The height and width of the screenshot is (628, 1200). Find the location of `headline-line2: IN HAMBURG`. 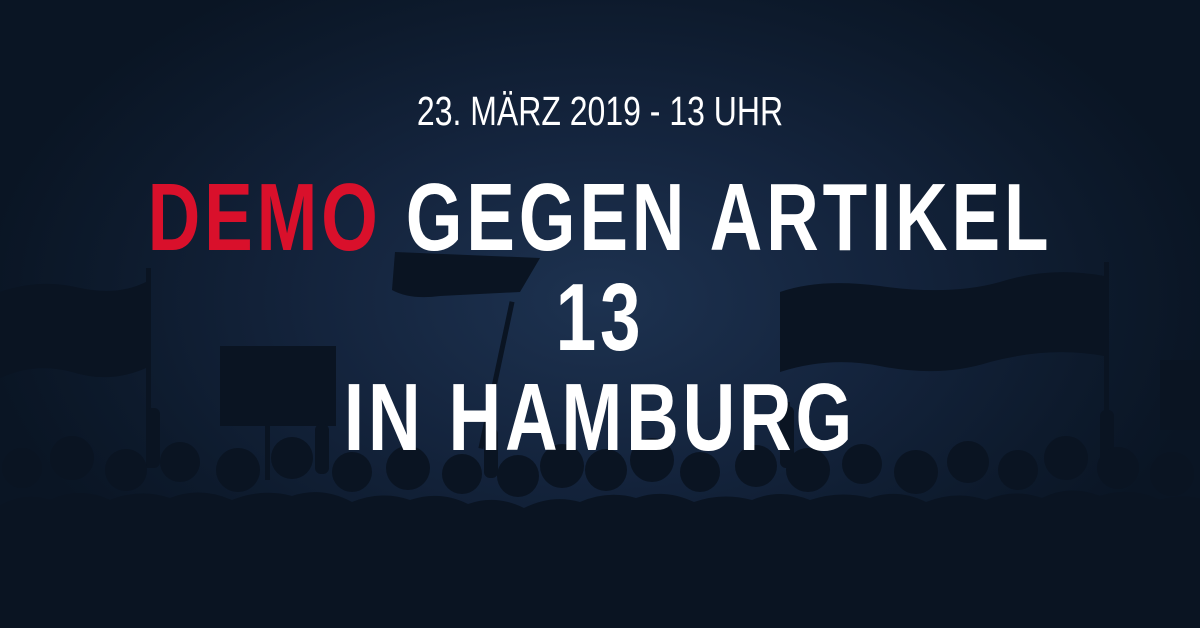

headline-line2: IN HAMBURG is located at coordinates (600, 417).